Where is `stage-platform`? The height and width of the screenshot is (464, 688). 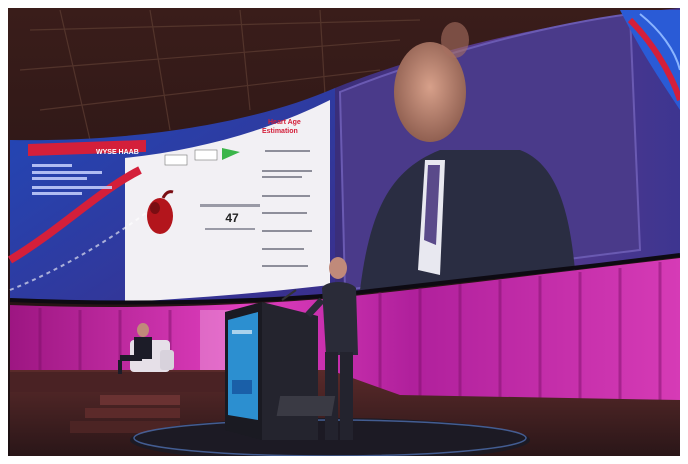
stage-platform is located at coordinates (117, 382).